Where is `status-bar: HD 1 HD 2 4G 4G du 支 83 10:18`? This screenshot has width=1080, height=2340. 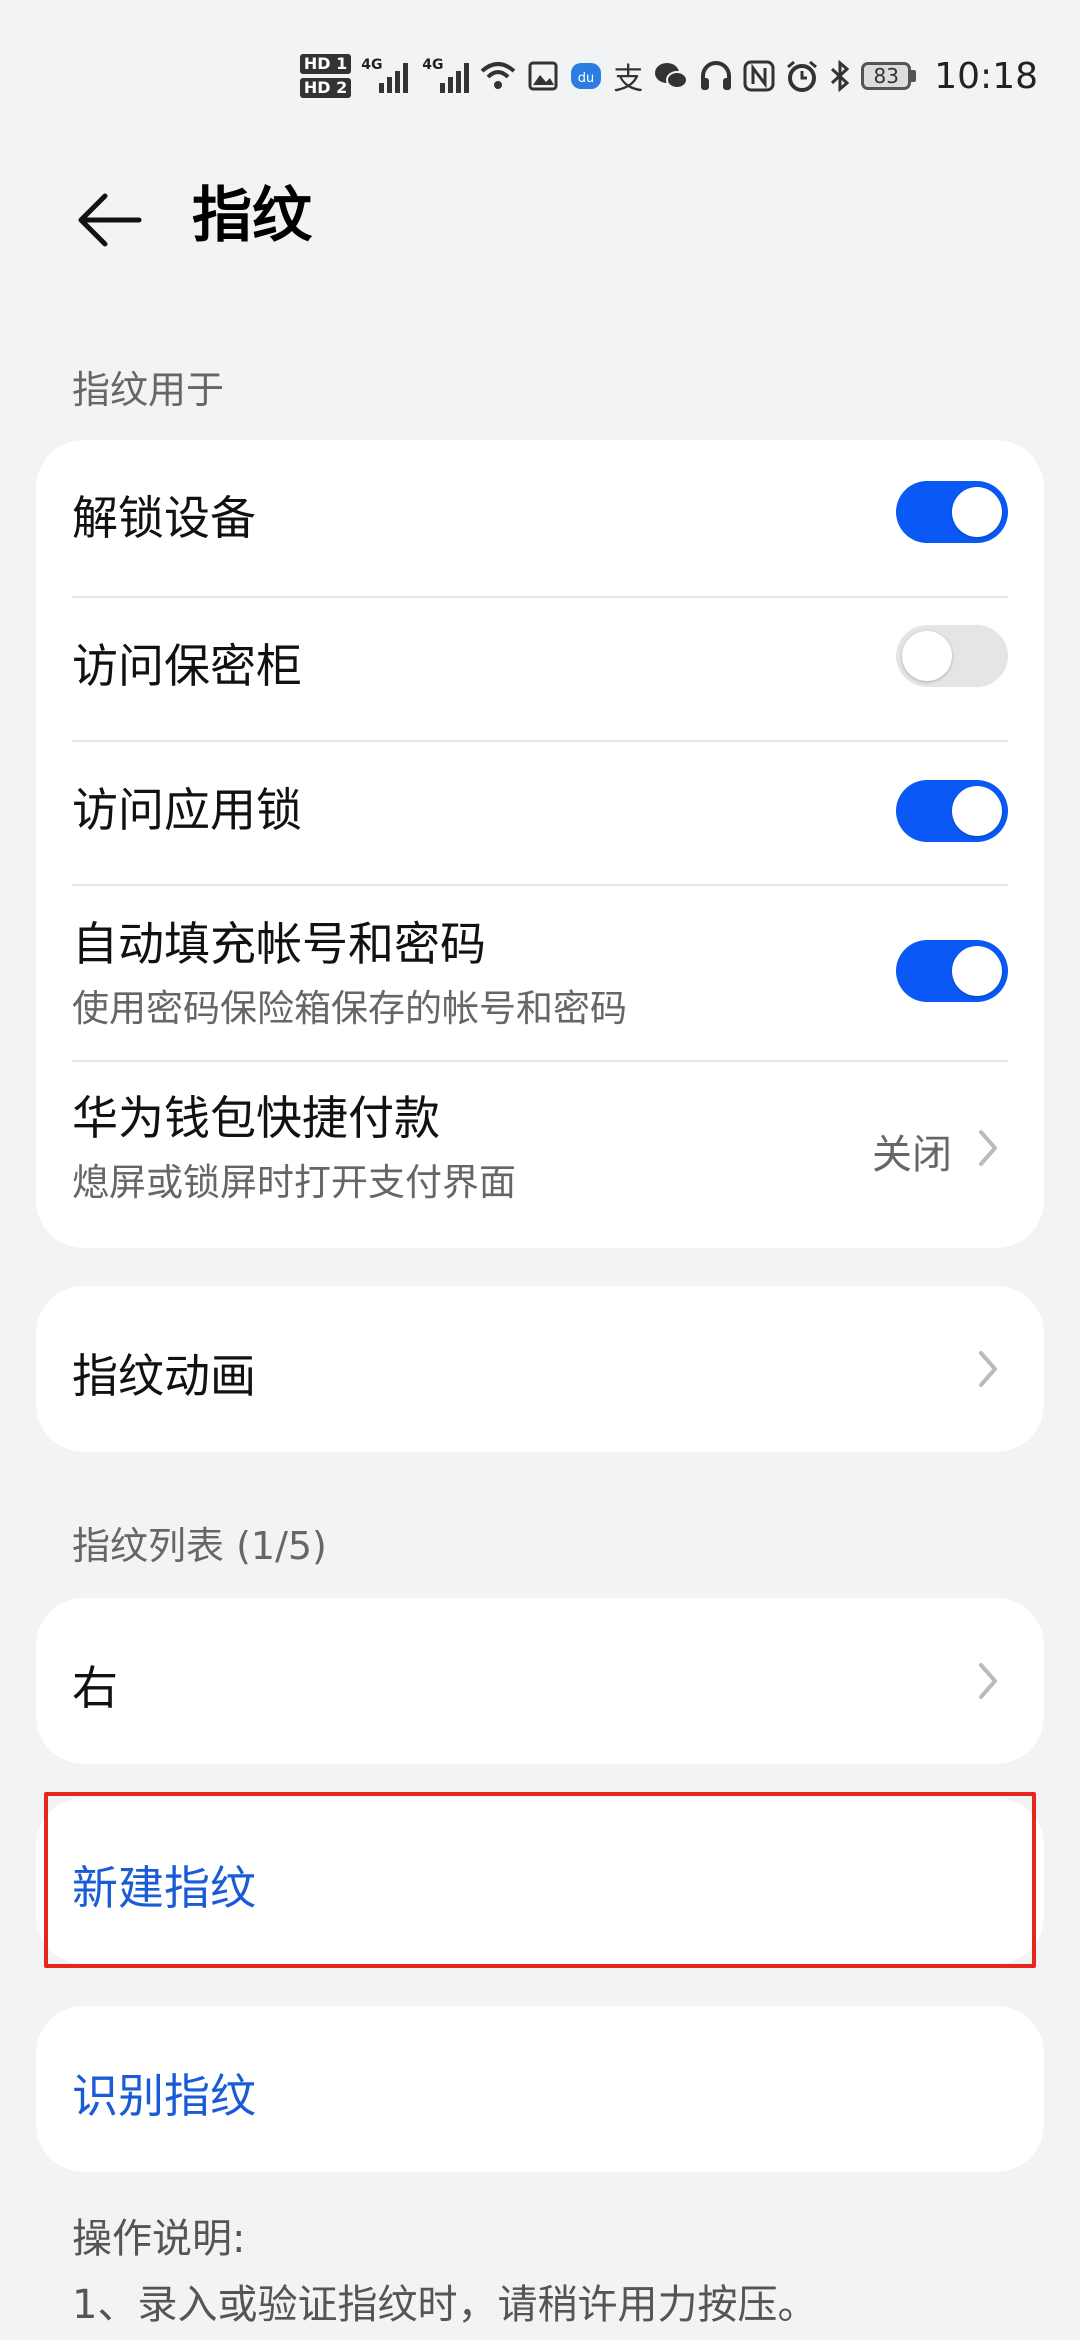
status-bar: HD 1 HD 2 4G 4G du 支 83 10:18 is located at coordinates (540, 75).